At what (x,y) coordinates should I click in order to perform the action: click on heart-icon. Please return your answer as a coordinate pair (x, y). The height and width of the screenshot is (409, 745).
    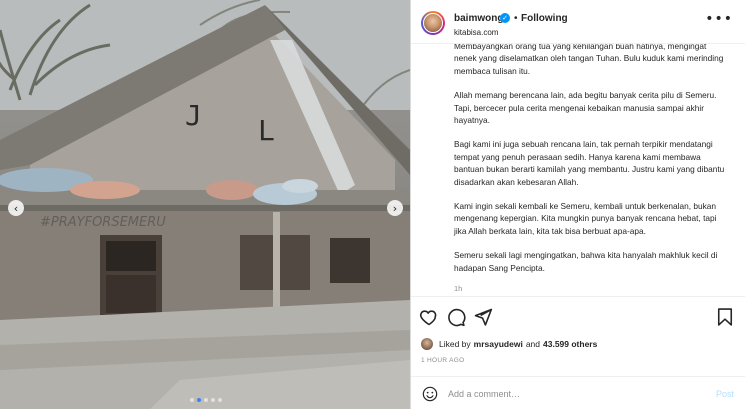
    Looking at the image, I should click on (428, 318).